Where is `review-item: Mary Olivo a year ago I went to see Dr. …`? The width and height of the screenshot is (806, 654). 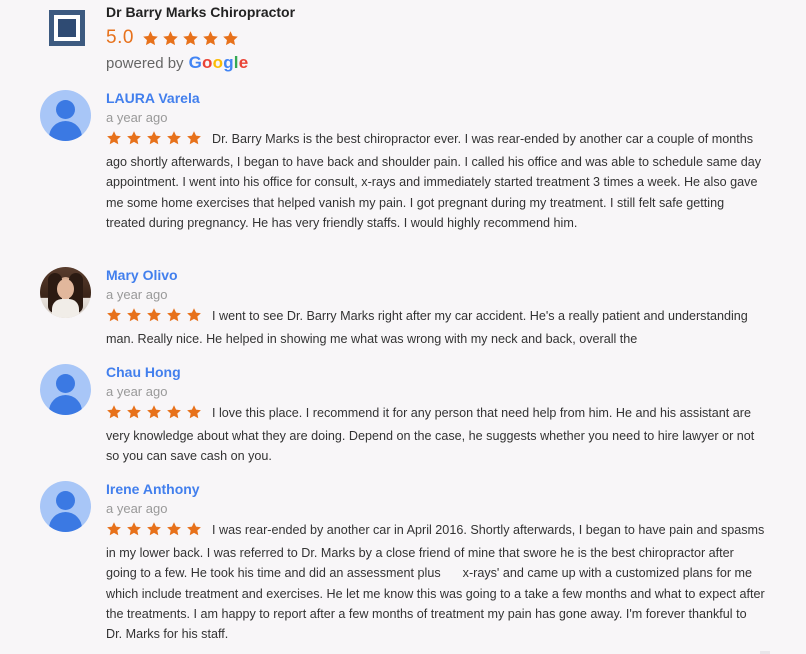 review-item: Mary Olivo a year ago I went to see Dr. … is located at coordinates (405, 308).